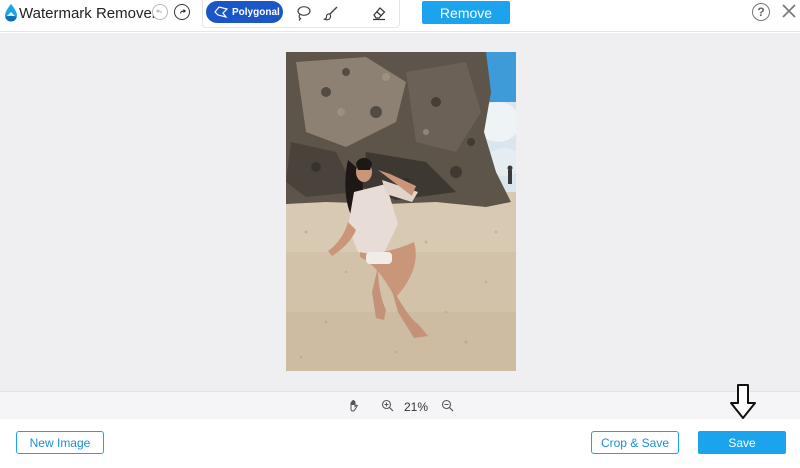 This screenshot has height=468, width=800. Describe the element at coordinates (182, 12) in the screenshot. I see `redo-icon` at that location.